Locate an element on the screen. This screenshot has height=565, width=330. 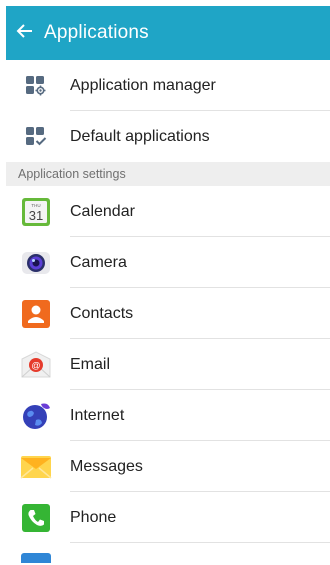
default-applications-item: Default applications is located at coordinates (168, 136).